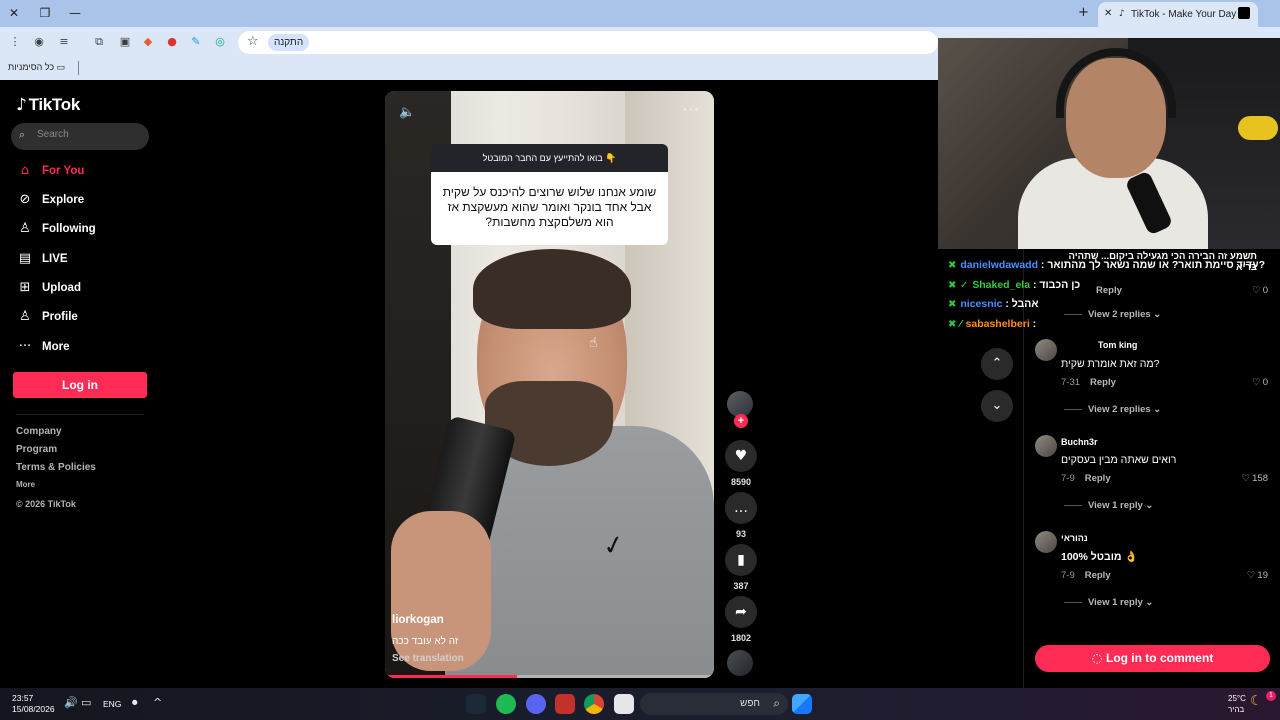 The width and height of the screenshot is (1280, 720). What do you see at coordinates (86, 702) in the screenshot?
I see `network-icon: ▭` at bounding box center [86, 702].